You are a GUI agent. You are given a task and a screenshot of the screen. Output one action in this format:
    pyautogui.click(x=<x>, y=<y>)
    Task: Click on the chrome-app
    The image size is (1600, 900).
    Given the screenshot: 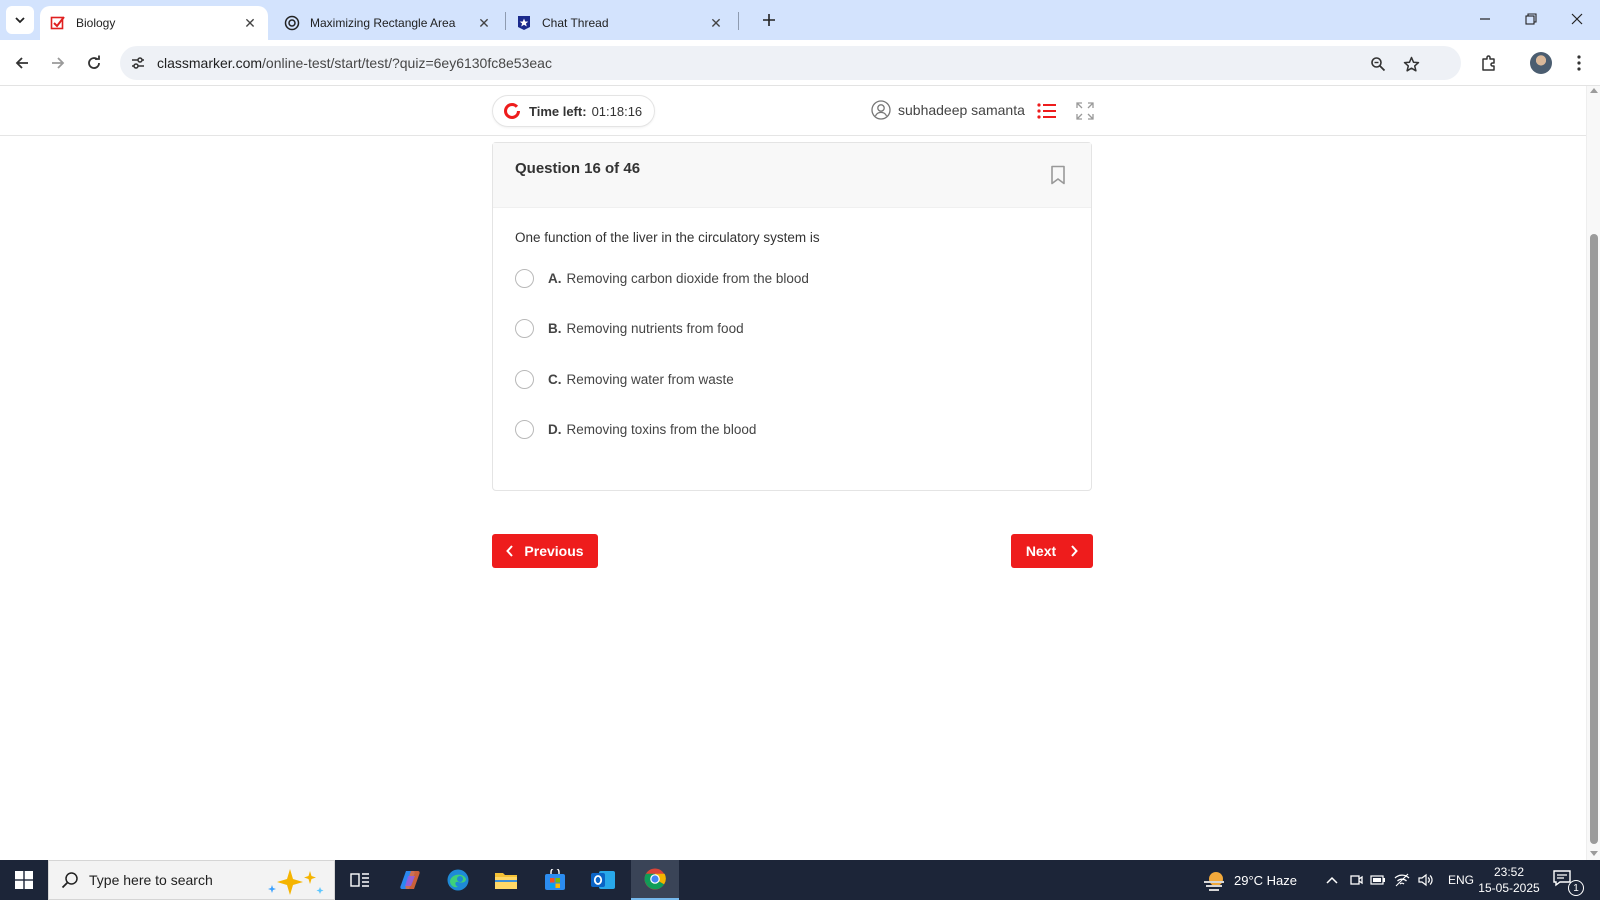 What is the action you would take?
    pyautogui.click(x=655, y=880)
    